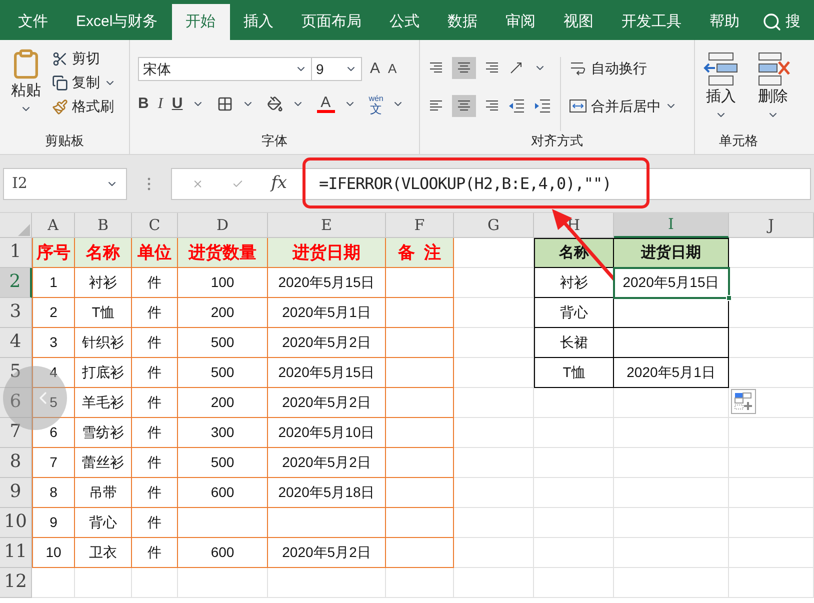 This screenshot has height=603, width=814. Describe the element at coordinates (16, 253) in the screenshot. I see `row-header: 1` at that location.